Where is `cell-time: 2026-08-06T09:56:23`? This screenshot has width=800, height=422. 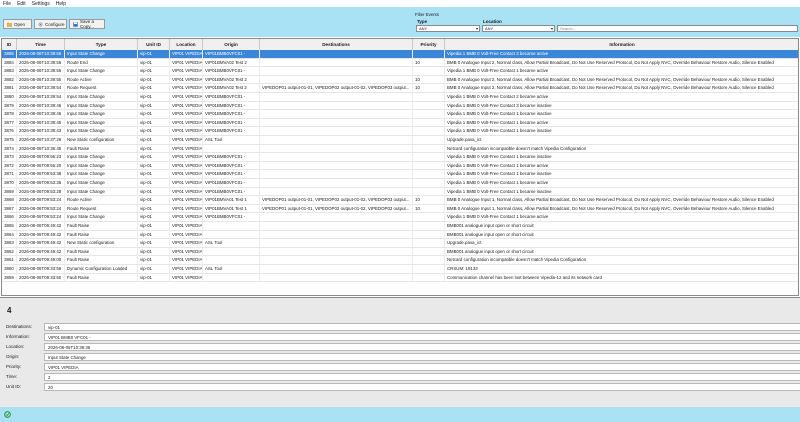
cell-time: 2026-08-06T09:56:23 is located at coordinates (41, 157).